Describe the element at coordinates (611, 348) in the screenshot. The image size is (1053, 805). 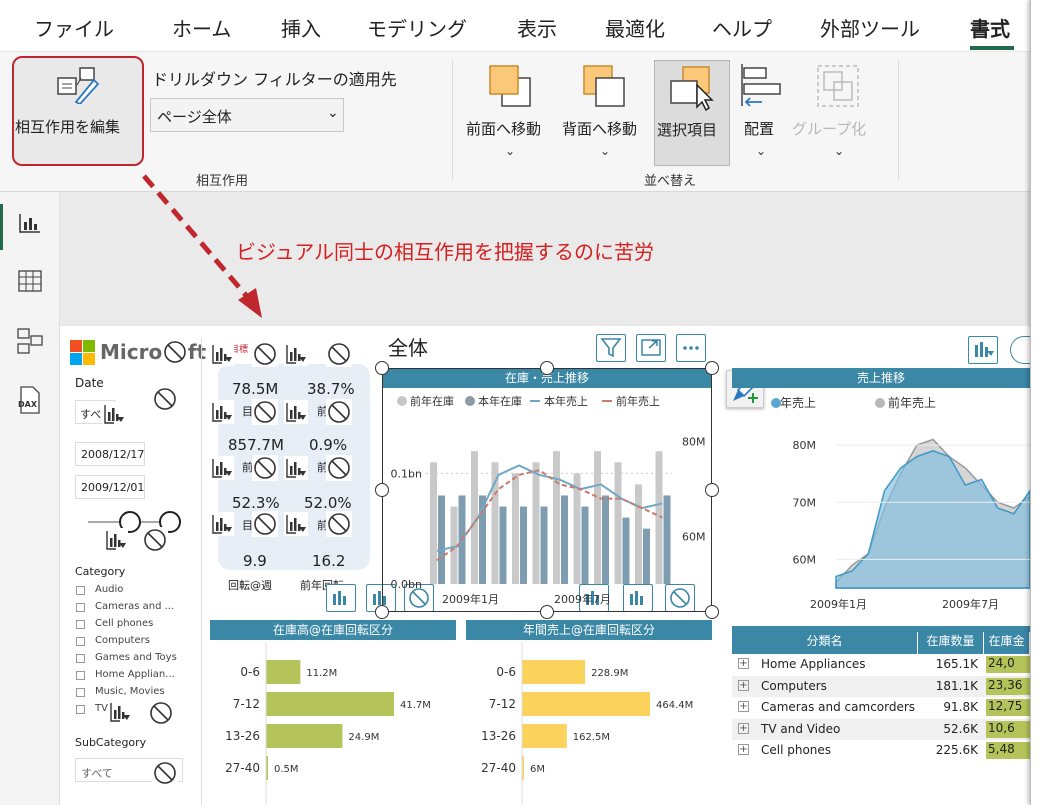
I see `filter-visual-button` at that location.